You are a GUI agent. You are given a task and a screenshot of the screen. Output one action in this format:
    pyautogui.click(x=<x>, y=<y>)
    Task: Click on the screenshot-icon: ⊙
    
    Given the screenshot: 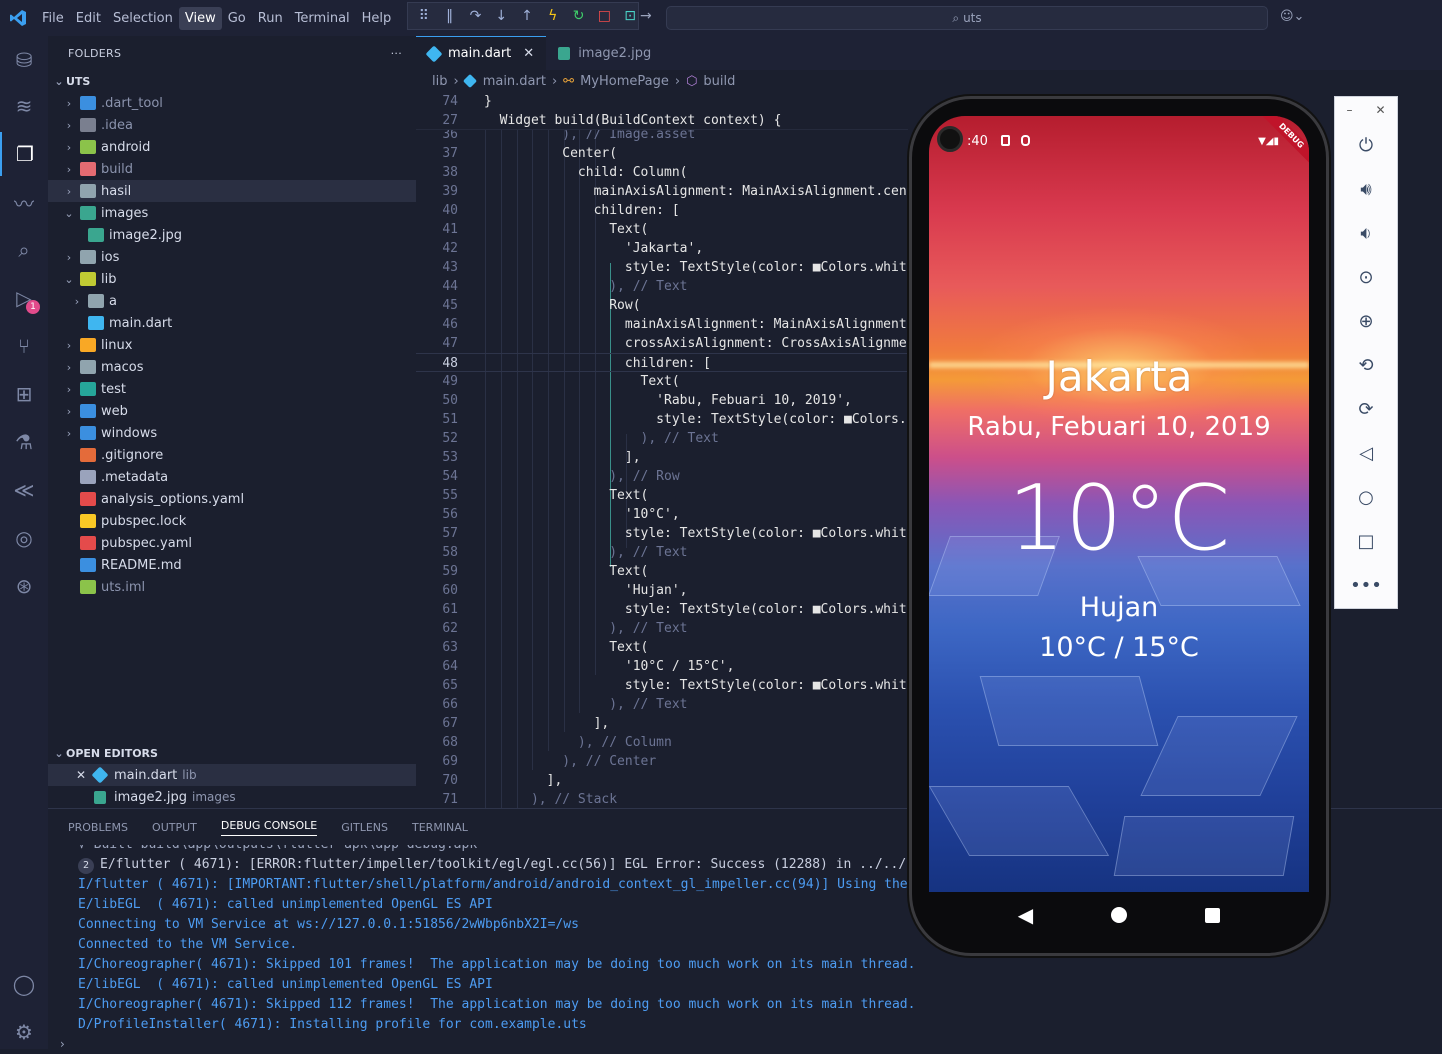 What is the action you would take?
    pyautogui.click(x=1366, y=277)
    